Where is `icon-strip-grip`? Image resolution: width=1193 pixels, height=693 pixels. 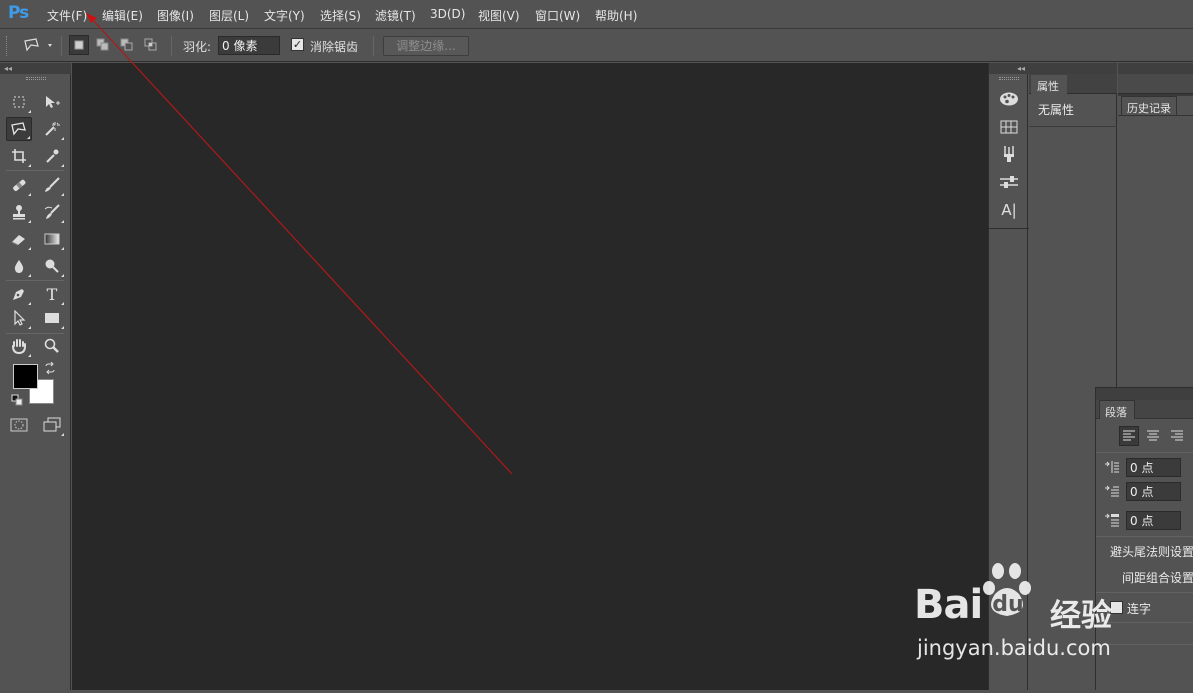
icon-strip-grip is located at coordinates (1009, 78).